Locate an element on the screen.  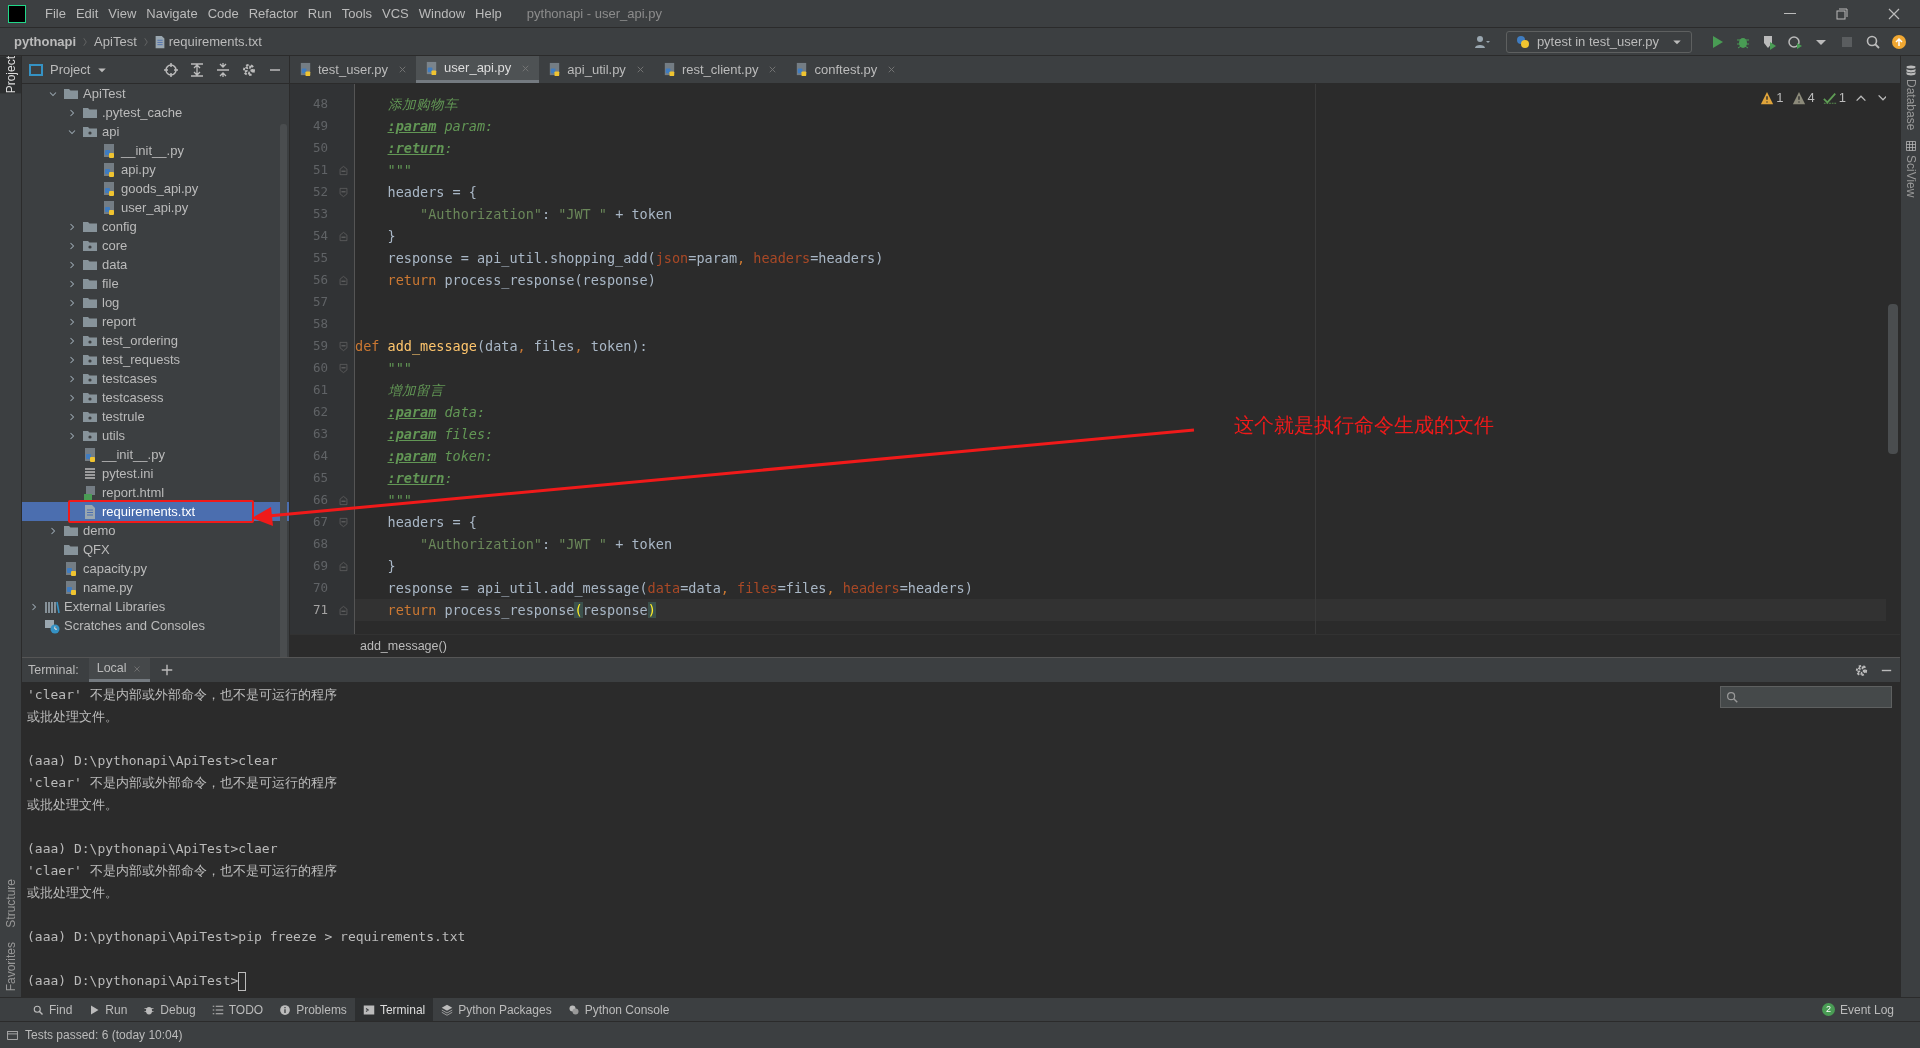
tree-item: user_api.py is located at coordinates (155, 207).